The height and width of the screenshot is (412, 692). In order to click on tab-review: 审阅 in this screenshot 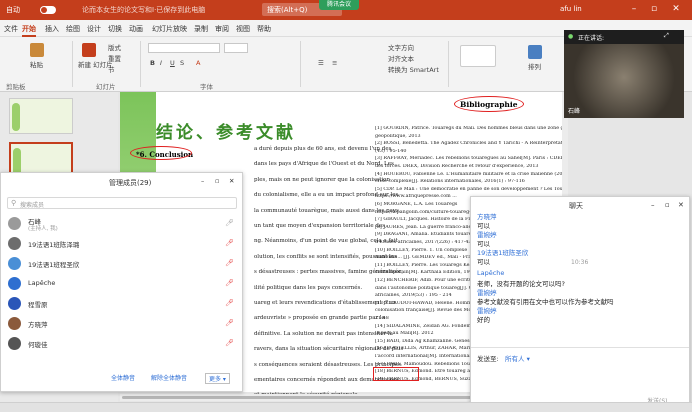, I will do `click(222, 29)`.